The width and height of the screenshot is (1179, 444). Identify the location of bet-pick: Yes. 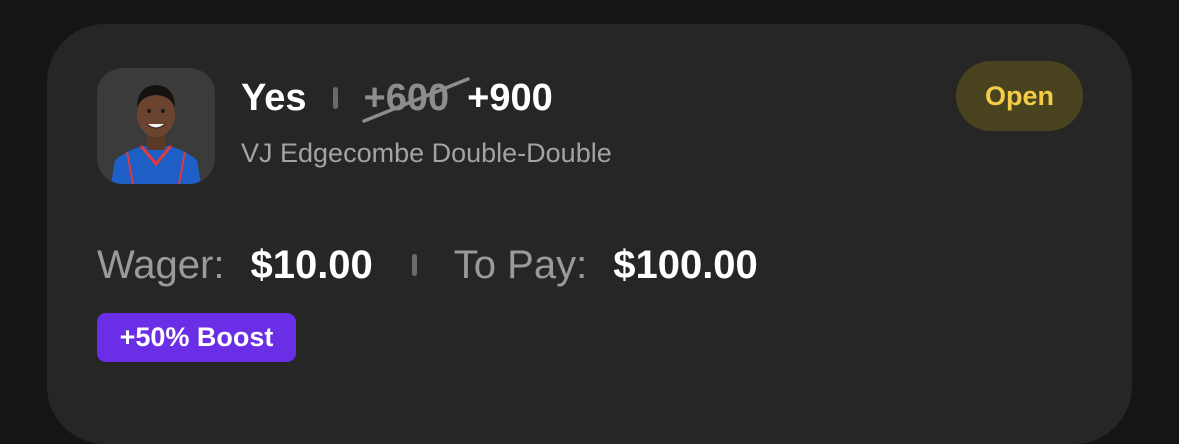
(274, 97).